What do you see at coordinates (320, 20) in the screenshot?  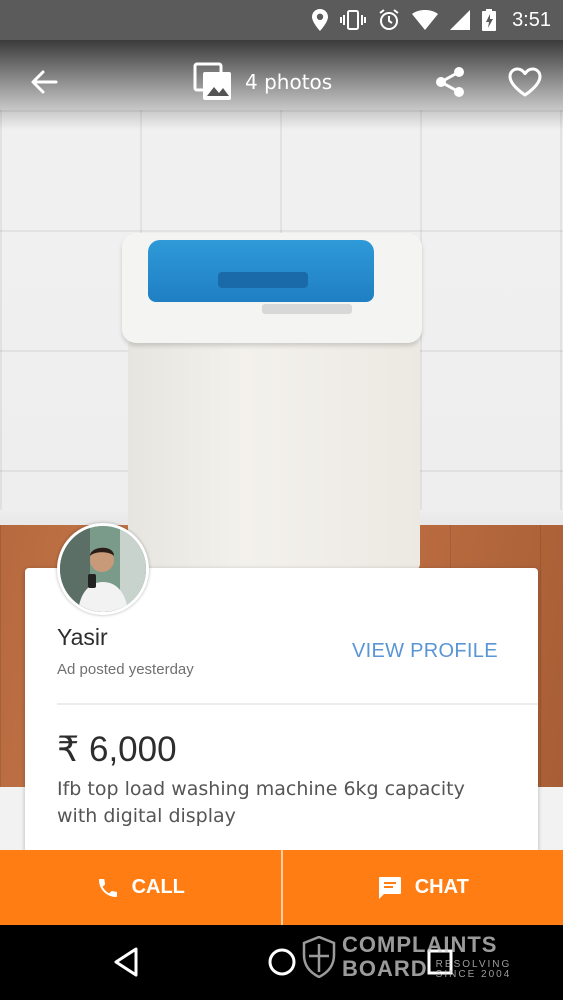 I see `location-icon` at bounding box center [320, 20].